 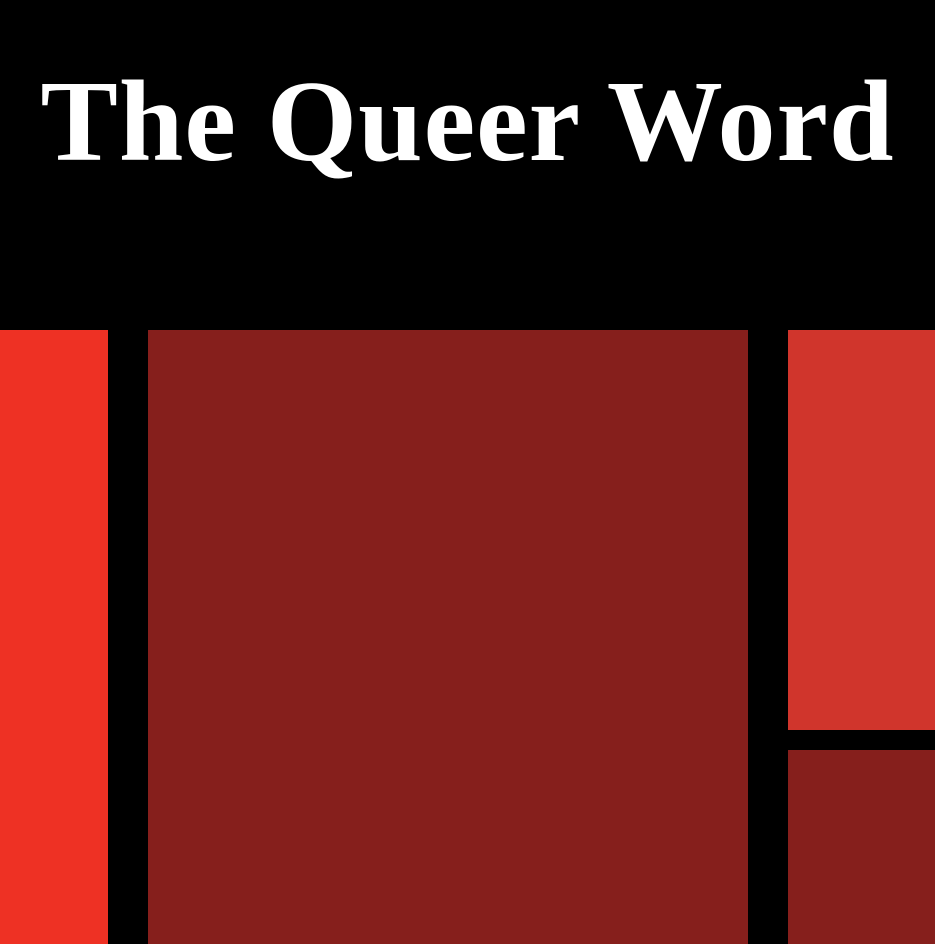 I want to click on right-top-red-block, so click(x=861, y=530).